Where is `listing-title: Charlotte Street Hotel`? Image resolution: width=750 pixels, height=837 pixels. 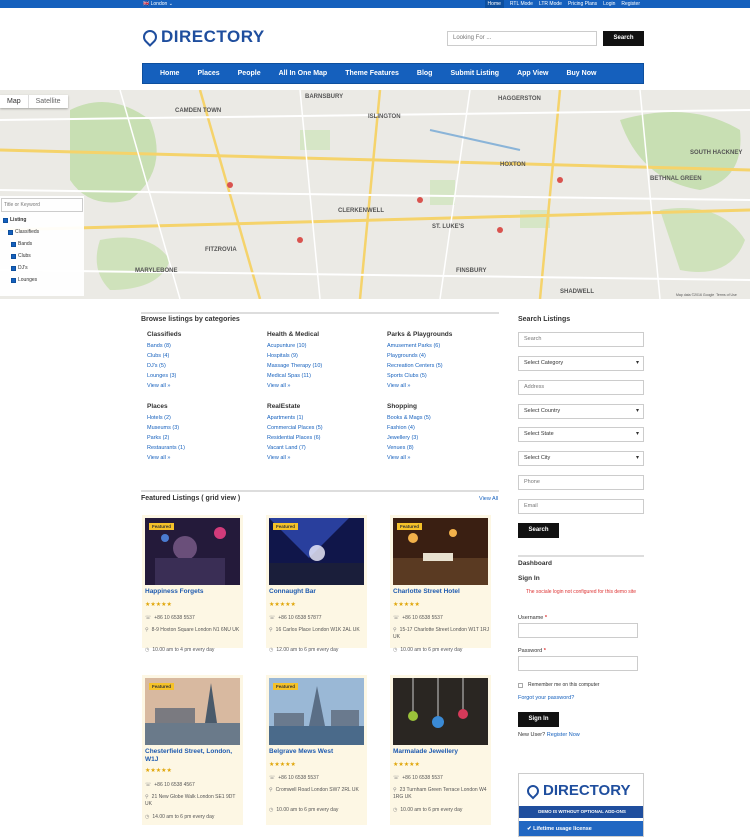 listing-title: Charlotte Street Hotel is located at coordinates (440, 592).